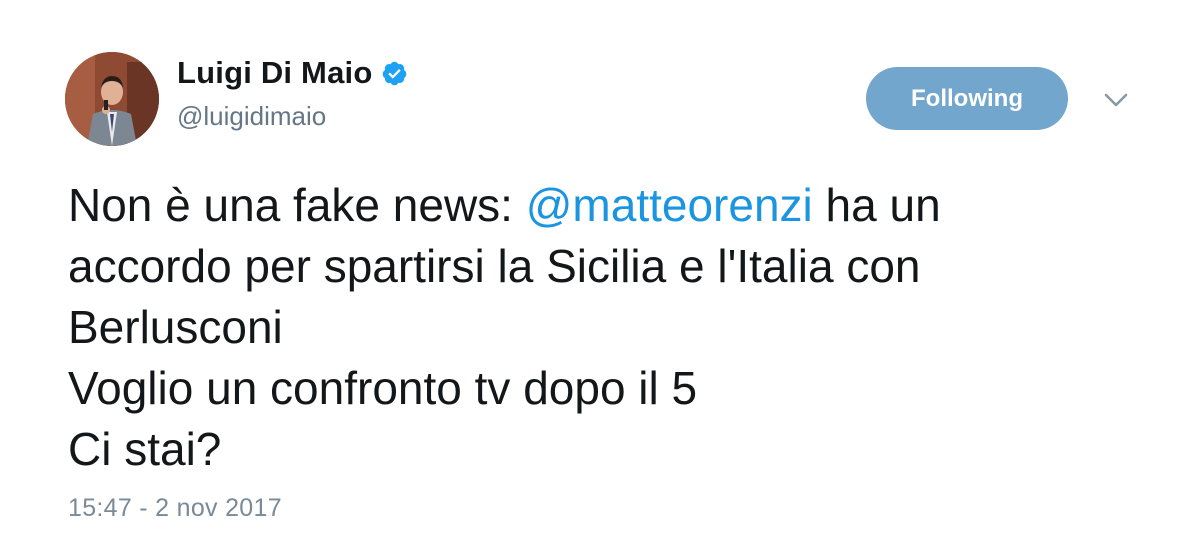 The image size is (1200, 553). I want to click on chevron-down-icon, so click(1116, 100).